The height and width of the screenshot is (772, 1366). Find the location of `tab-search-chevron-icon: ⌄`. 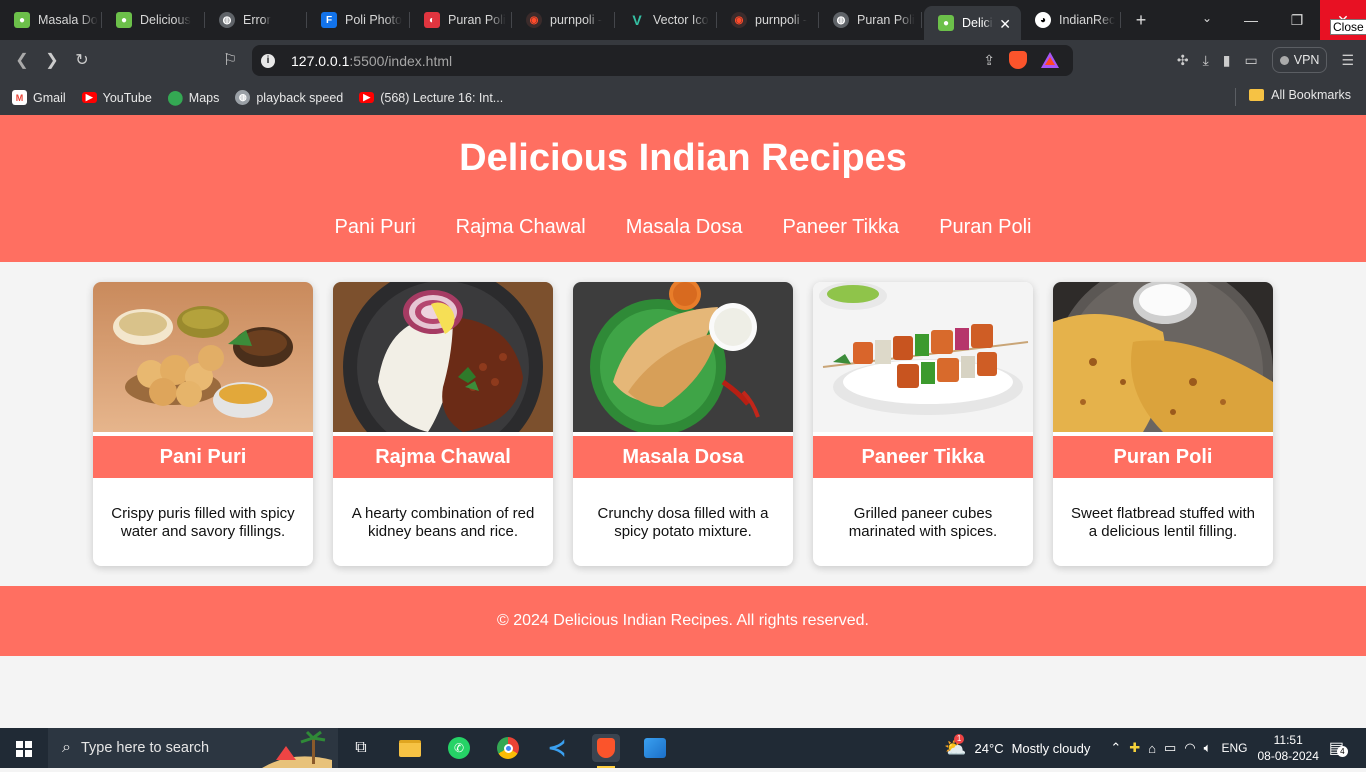

tab-search-chevron-icon: ⌄ is located at coordinates (1207, 18).